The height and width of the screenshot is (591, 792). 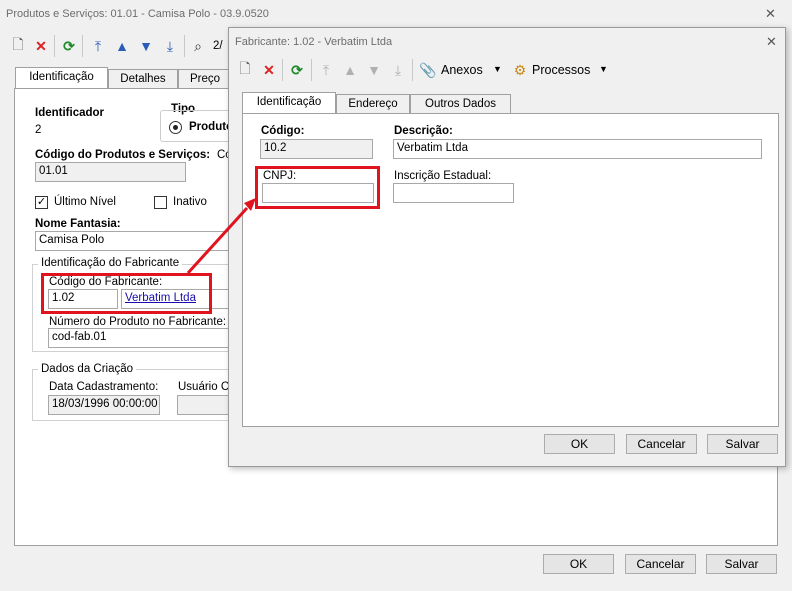 What do you see at coordinates (98, 46) in the screenshot?
I see `first-record-icon: ⤒` at bounding box center [98, 46].